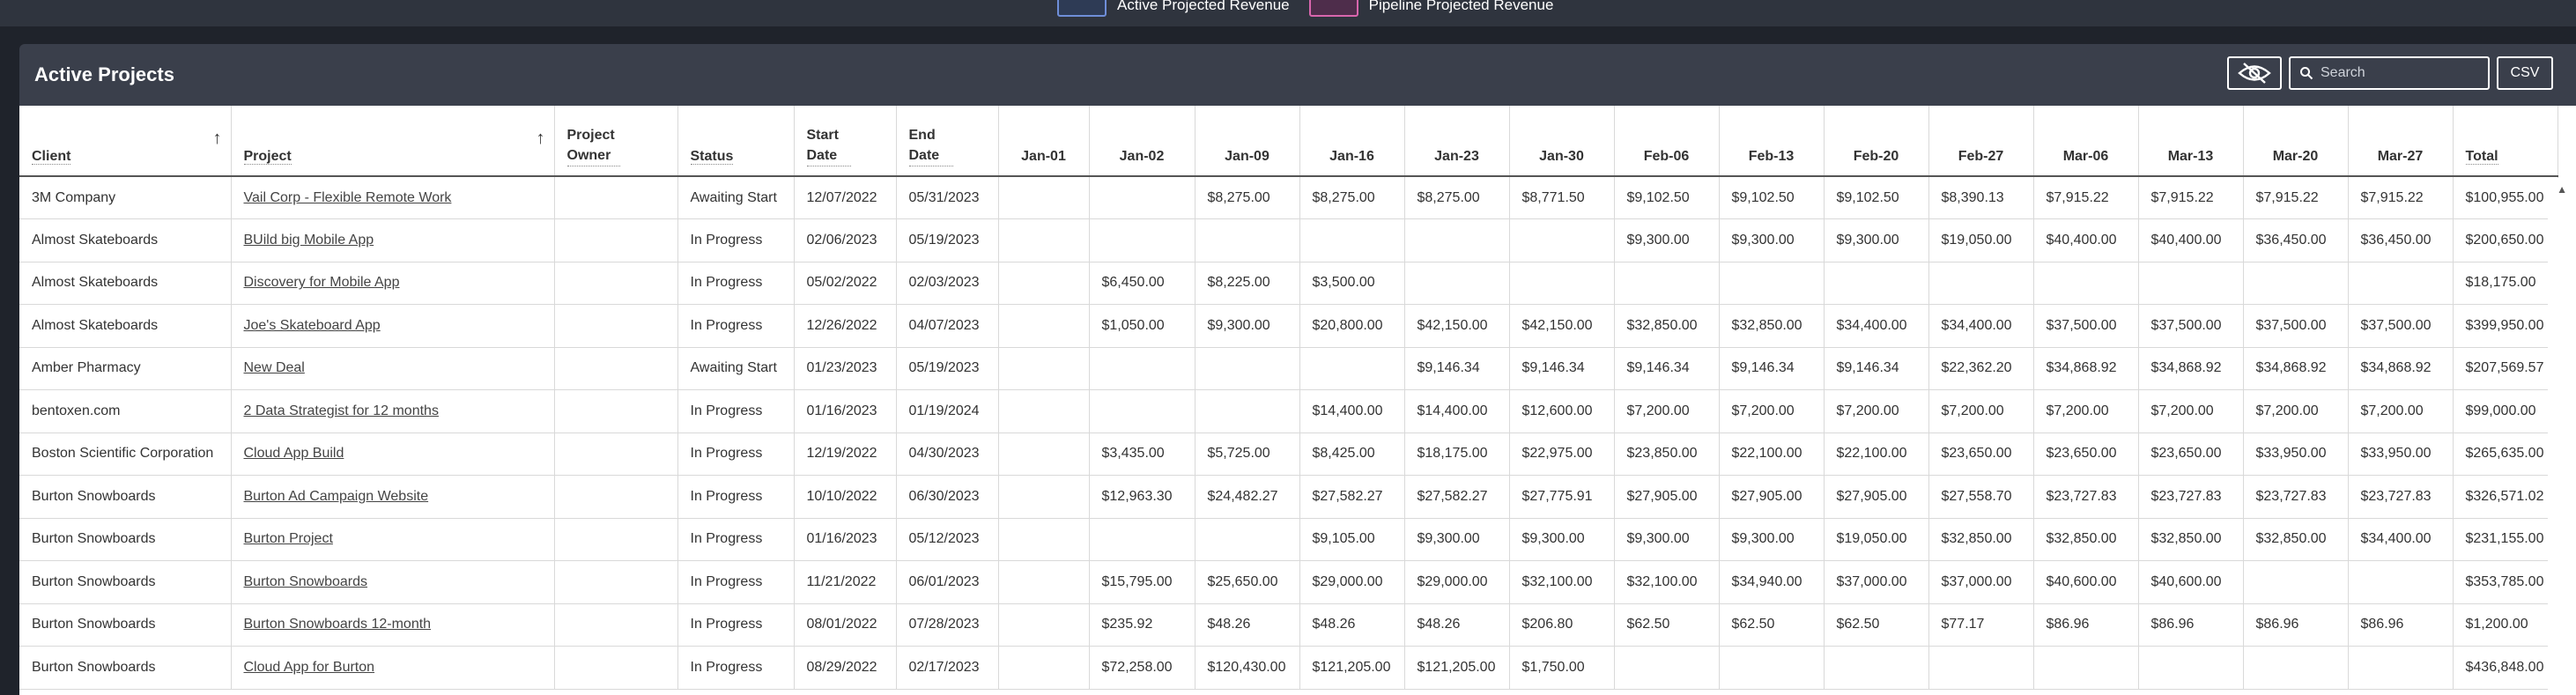 The width and height of the screenshot is (2576, 695). I want to click on client-cell: Burton Snowboards, so click(126, 625).